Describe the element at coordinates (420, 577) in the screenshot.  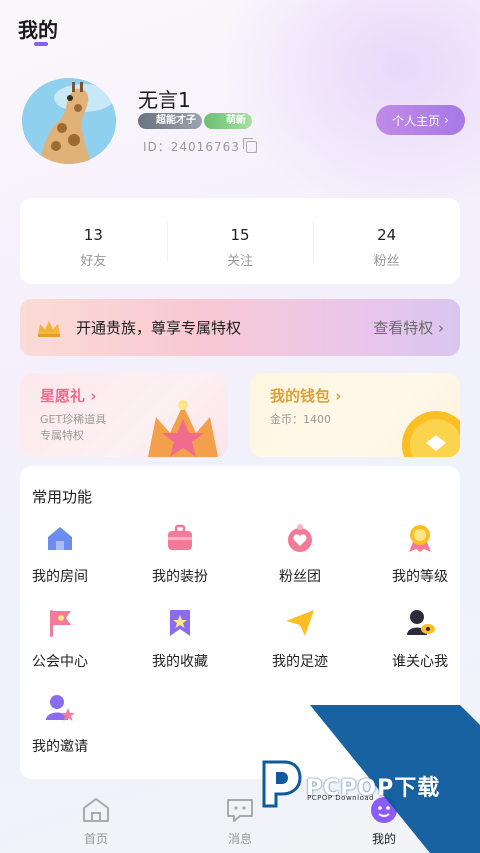
I see `func-label: 我的等级` at that location.